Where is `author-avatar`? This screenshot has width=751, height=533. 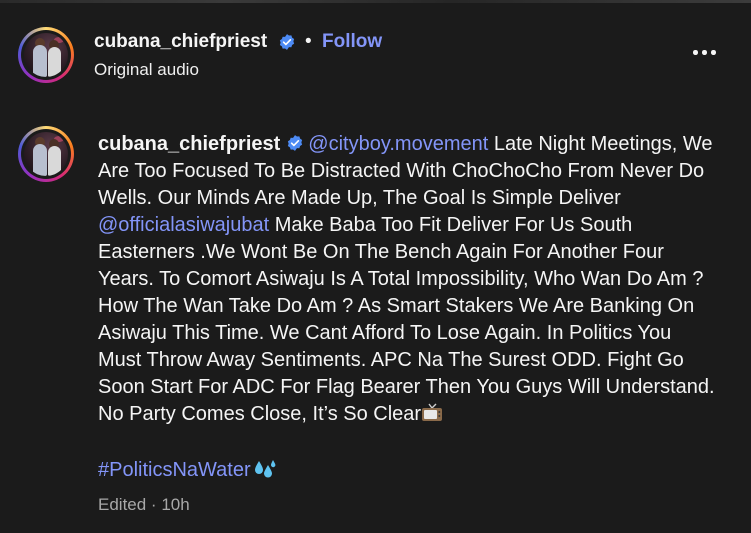
author-avatar is located at coordinates (46, 55).